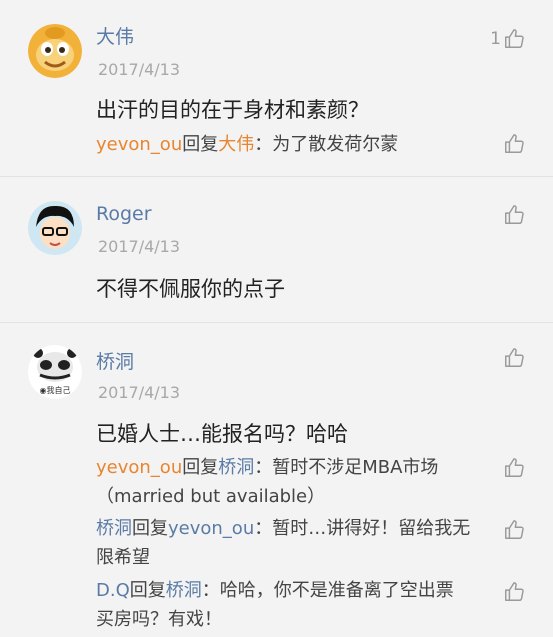  What do you see at coordinates (211, 528) in the screenshot?
I see `reply-target: yevon_ou` at bounding box center [211, 528].